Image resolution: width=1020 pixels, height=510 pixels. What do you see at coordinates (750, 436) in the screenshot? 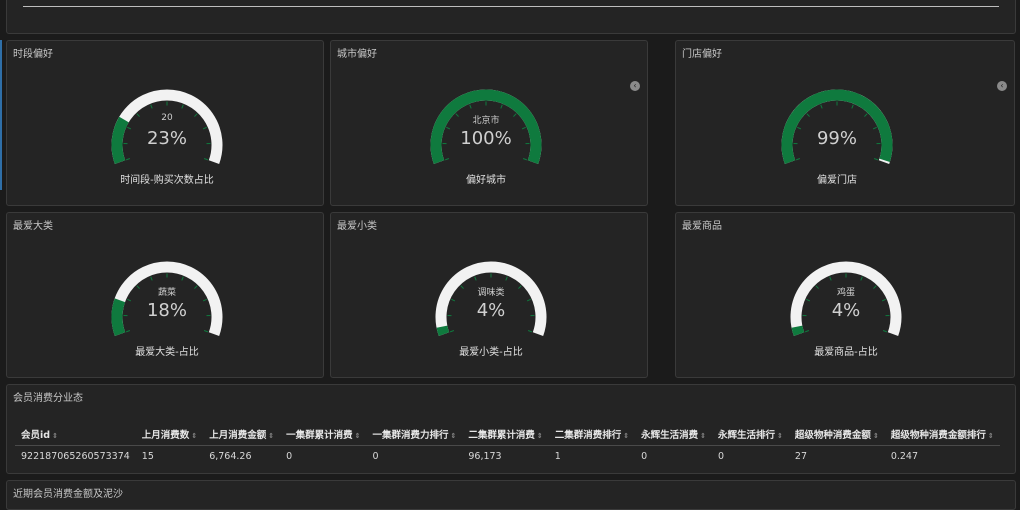
I see `column-header: 永辉生活排行⇕` at bounding box center [750, 436].